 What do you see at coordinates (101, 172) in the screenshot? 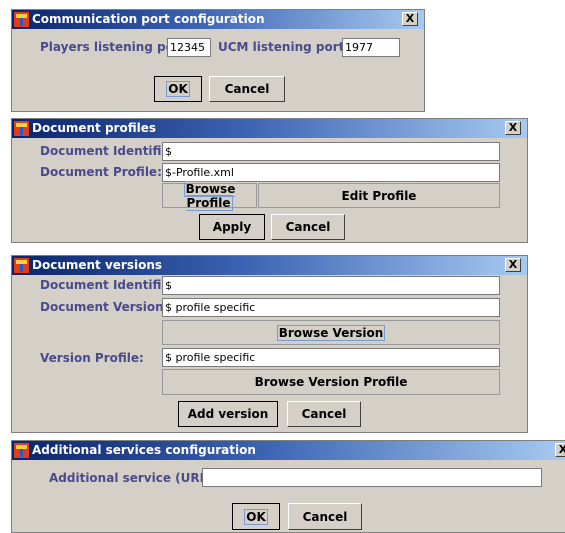
I see `document-profile-label: Document Profile:` at bounding box center [101, 172].